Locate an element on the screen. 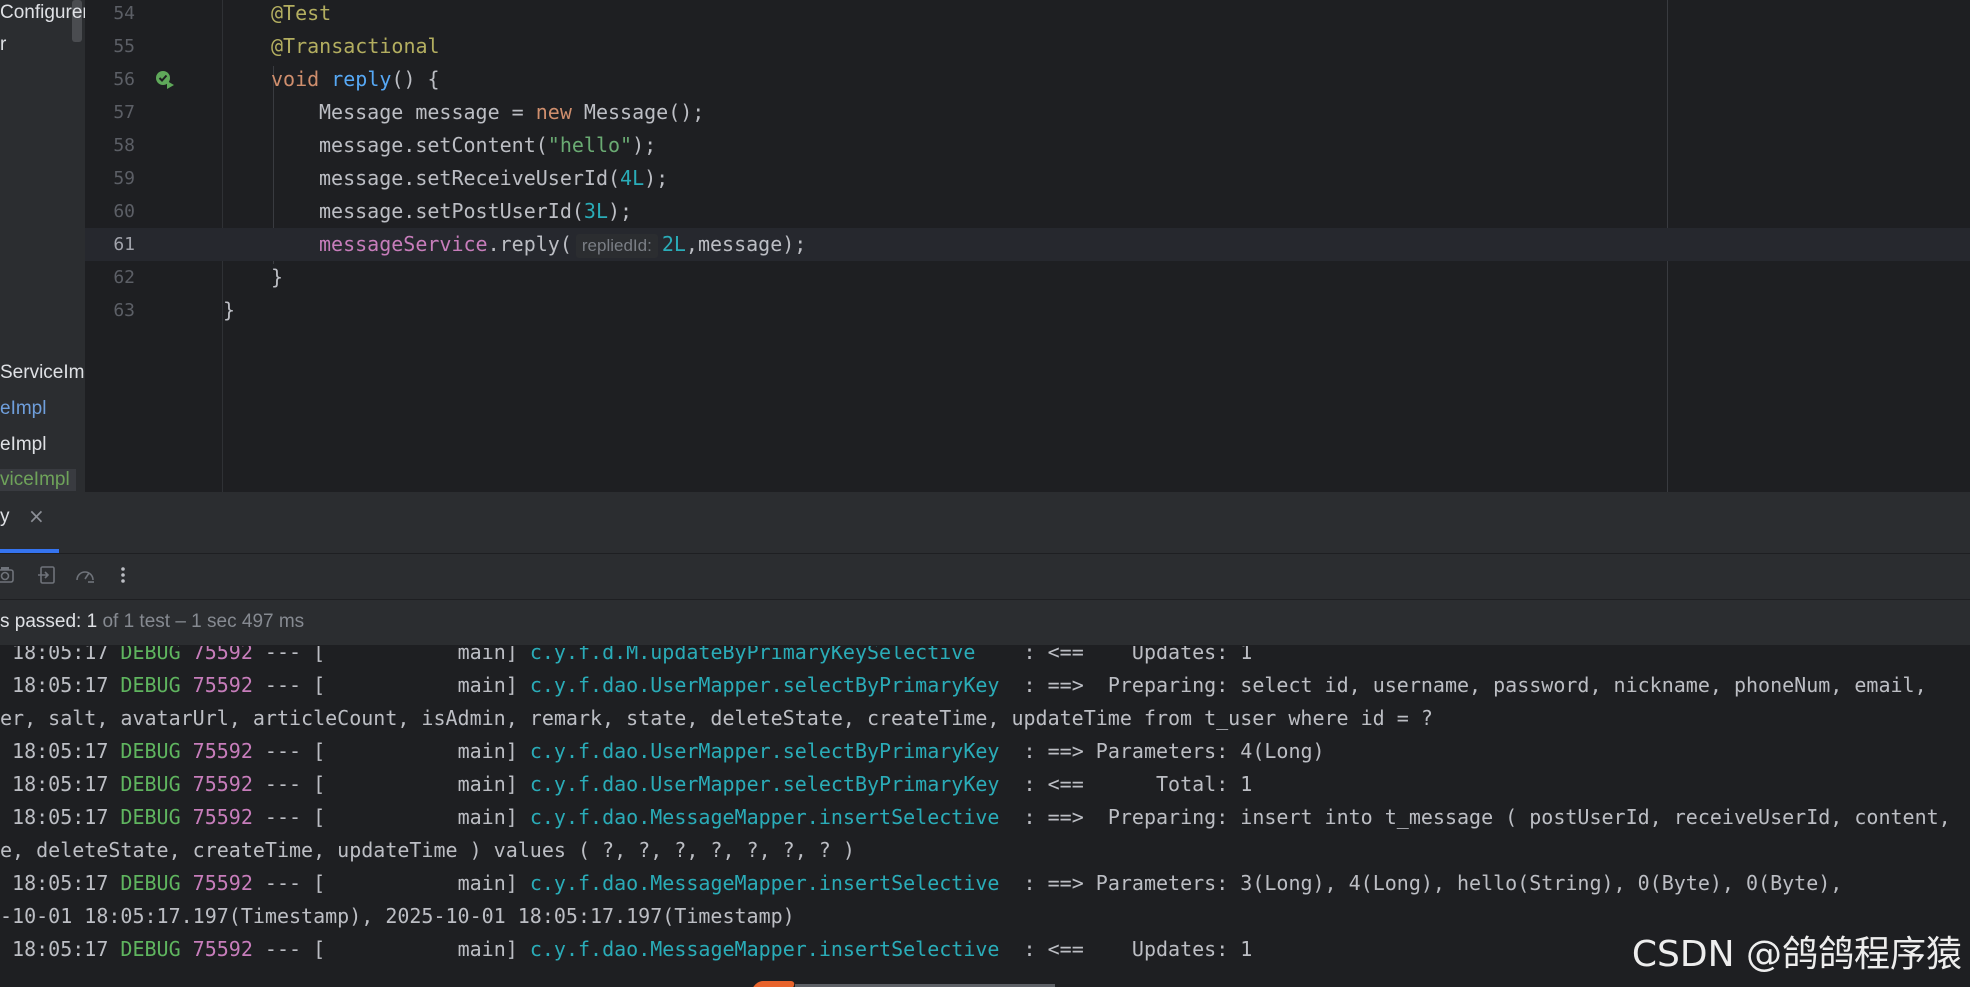  code-token: message.setContent( is located at coordinates (433, 145).